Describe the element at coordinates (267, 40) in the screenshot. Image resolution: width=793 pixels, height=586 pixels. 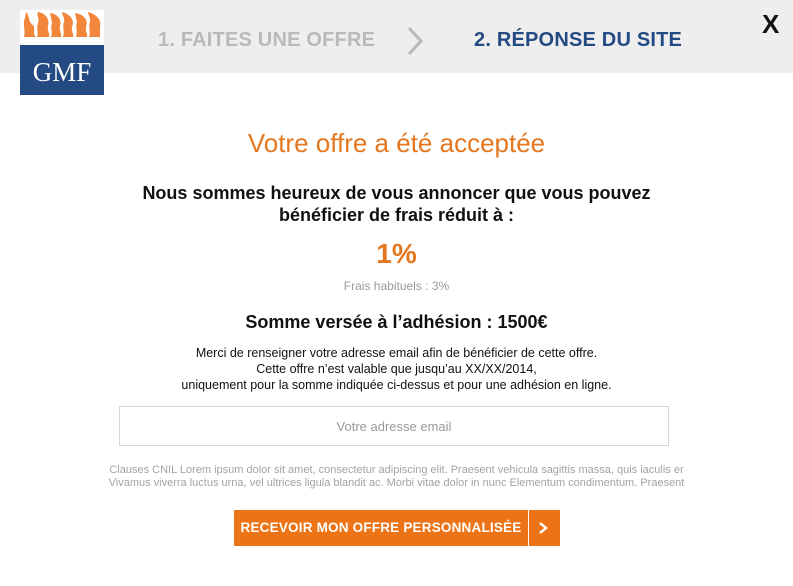
I see `step-1-label: 1. FAITES UNE OFFRE` at that location.